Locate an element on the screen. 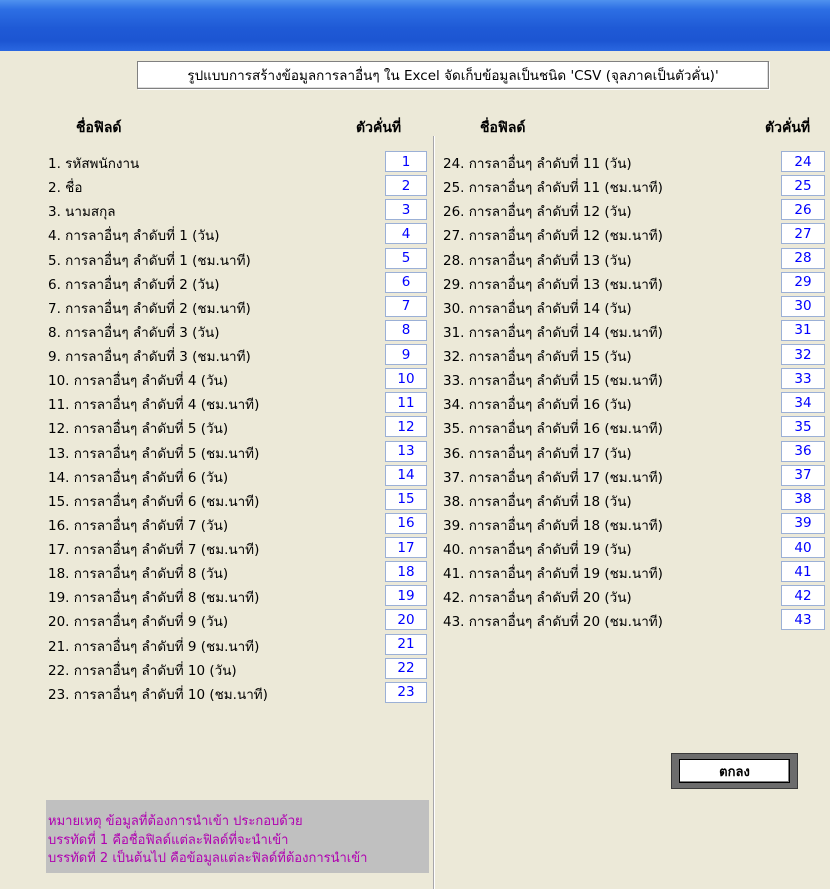 This screenshot has width=830, height=889. field-row: 26. การลาอื่นๆ ลำดับที่ 12 (วัน) 26 is located at coordinates (636, 210).